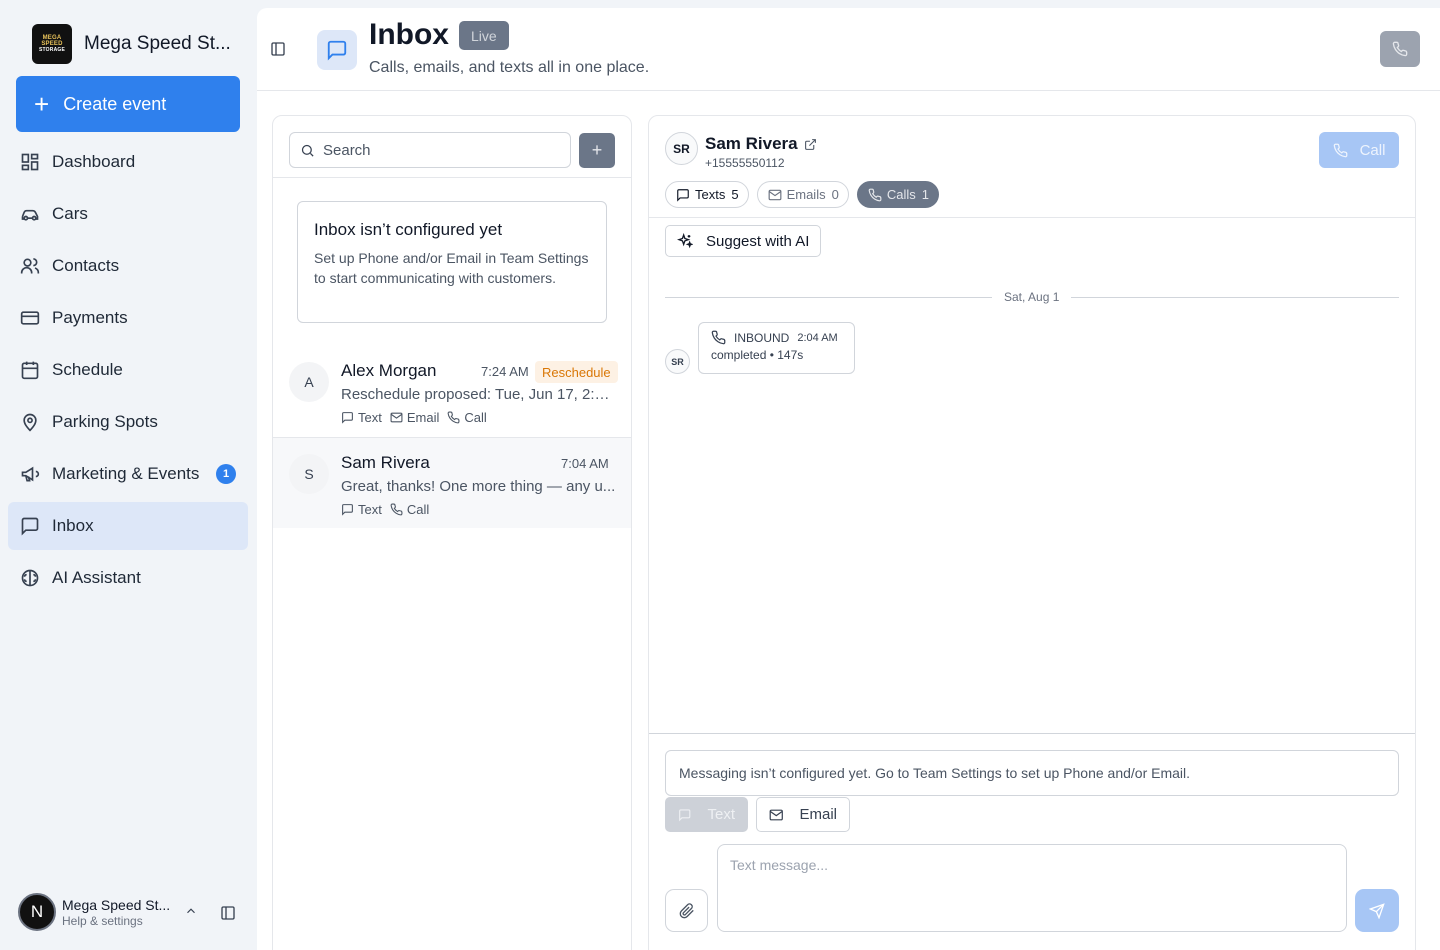 This screenshot has height=950, width=1440. Describe the element at coordinates (128, 422) in the screenshot. I see `sidebar-item-parking-spots: Parking Spots` at that location.